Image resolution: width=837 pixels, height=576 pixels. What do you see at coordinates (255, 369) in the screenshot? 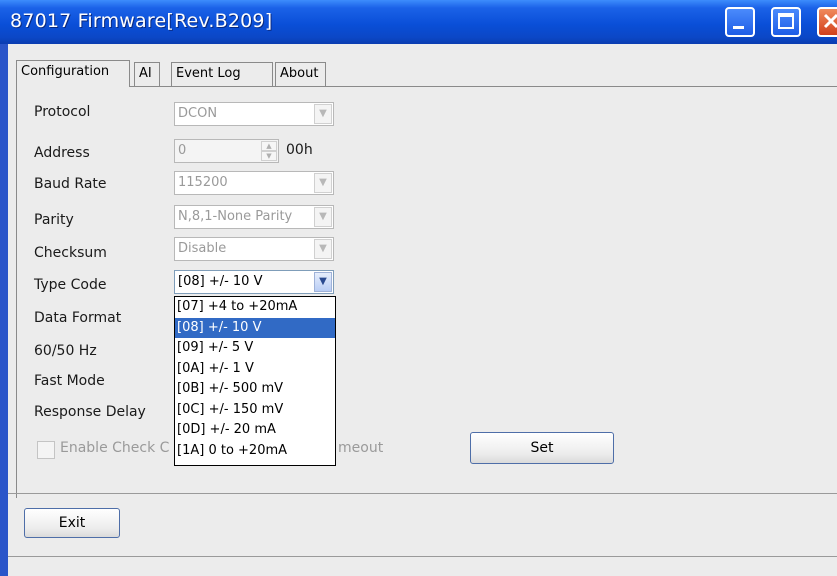
I see `type-code-option: [0A] +/- 1 V` at bounding box center [255, 369].